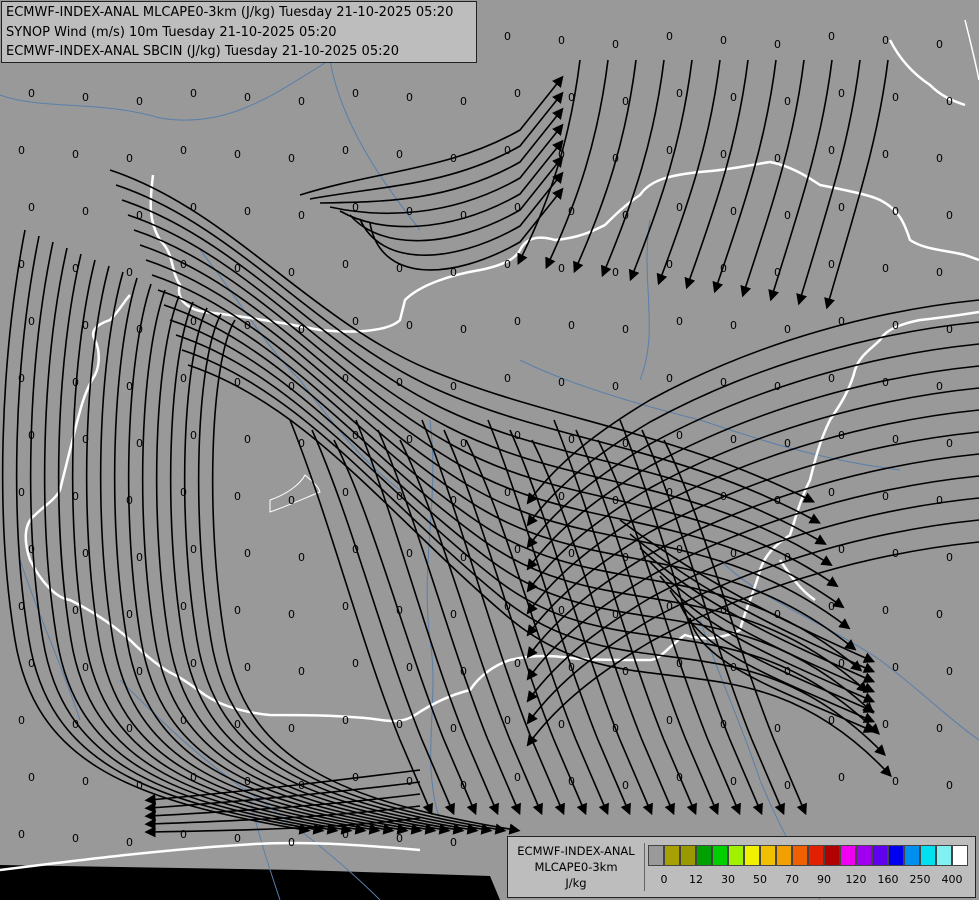 Image resolution: width=979 pixels, height=900 pixels. I want to click on legend-tick: 250, so click(920, 879).